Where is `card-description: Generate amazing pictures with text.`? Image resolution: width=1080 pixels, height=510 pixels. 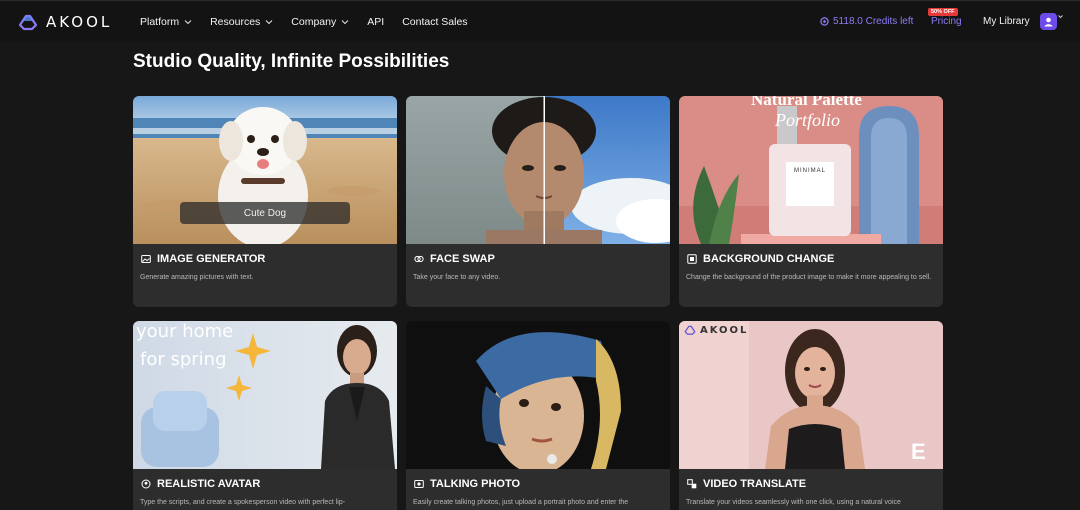 card-description: Generate amazing pictures with text. is located at coordinates (197, 277).